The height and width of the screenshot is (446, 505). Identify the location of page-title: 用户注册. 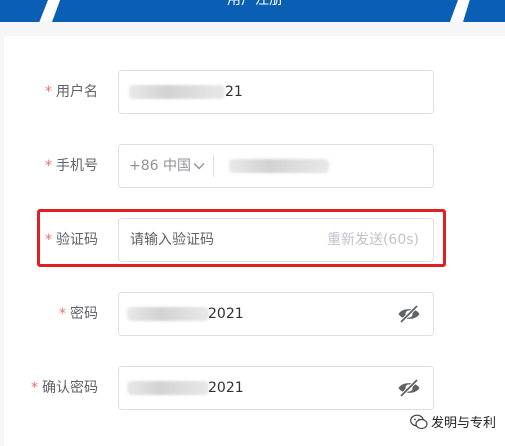
(255, 4).